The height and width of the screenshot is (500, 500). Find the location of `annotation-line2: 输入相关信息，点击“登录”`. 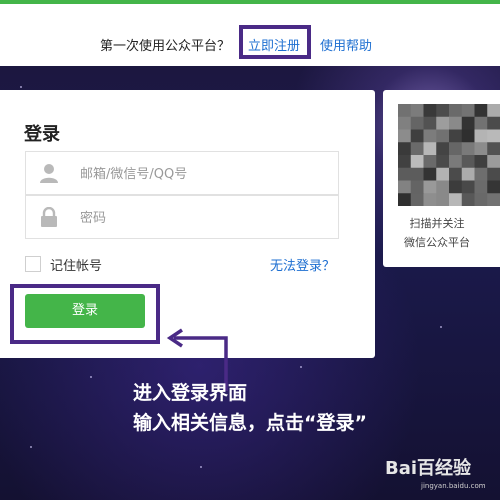

annotation-line2: 输入相关信息，点击“登录” is located at coordinates (250, 423).